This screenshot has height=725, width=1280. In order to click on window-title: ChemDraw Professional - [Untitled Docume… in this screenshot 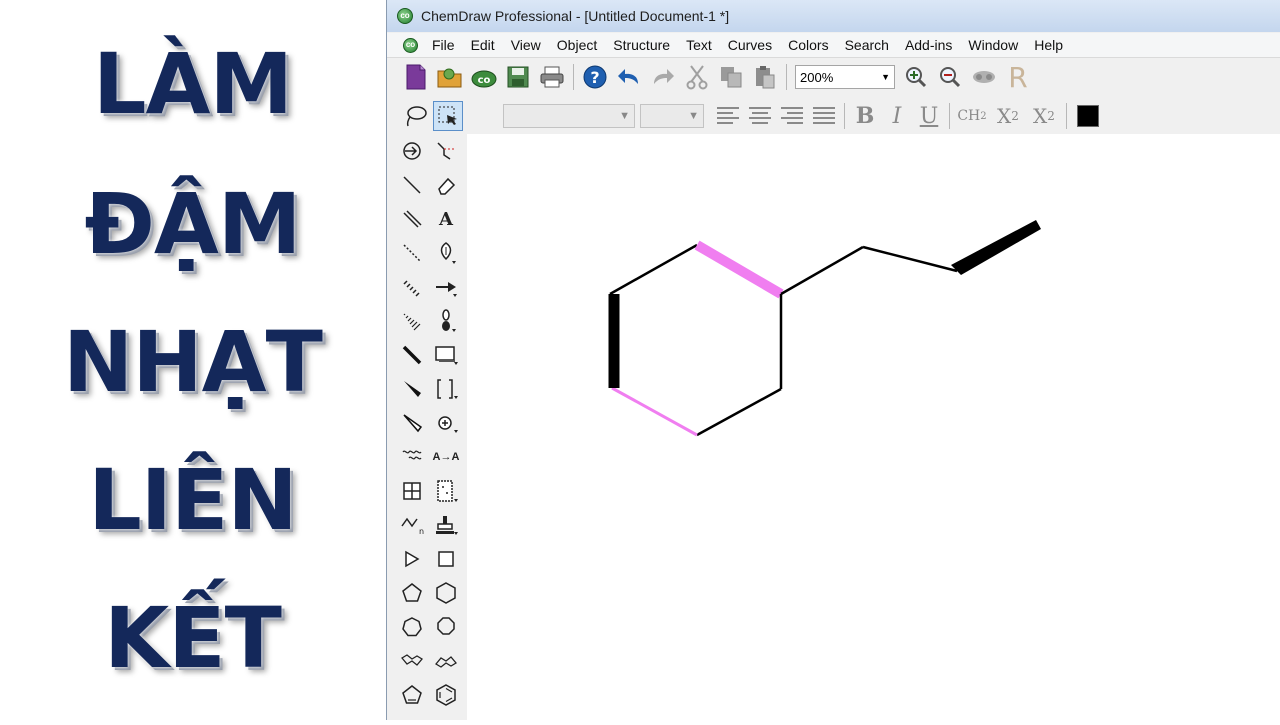, I will do `click(575, 16)`.